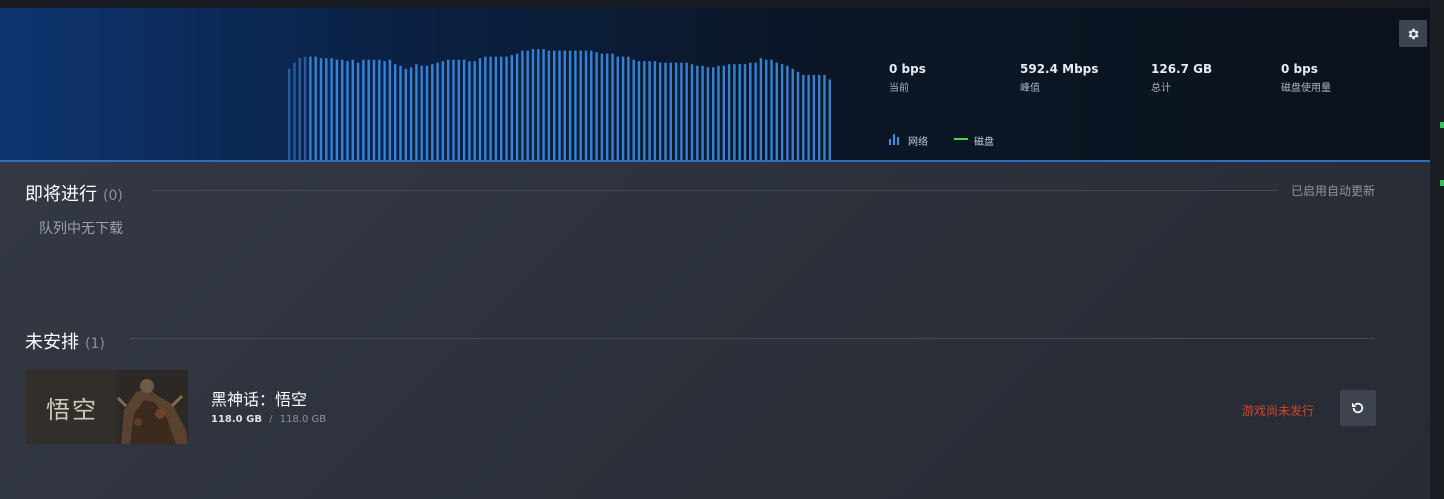  I want to click on stat-peak: 592.4 Mbps 峰值, so click(1085, 78).